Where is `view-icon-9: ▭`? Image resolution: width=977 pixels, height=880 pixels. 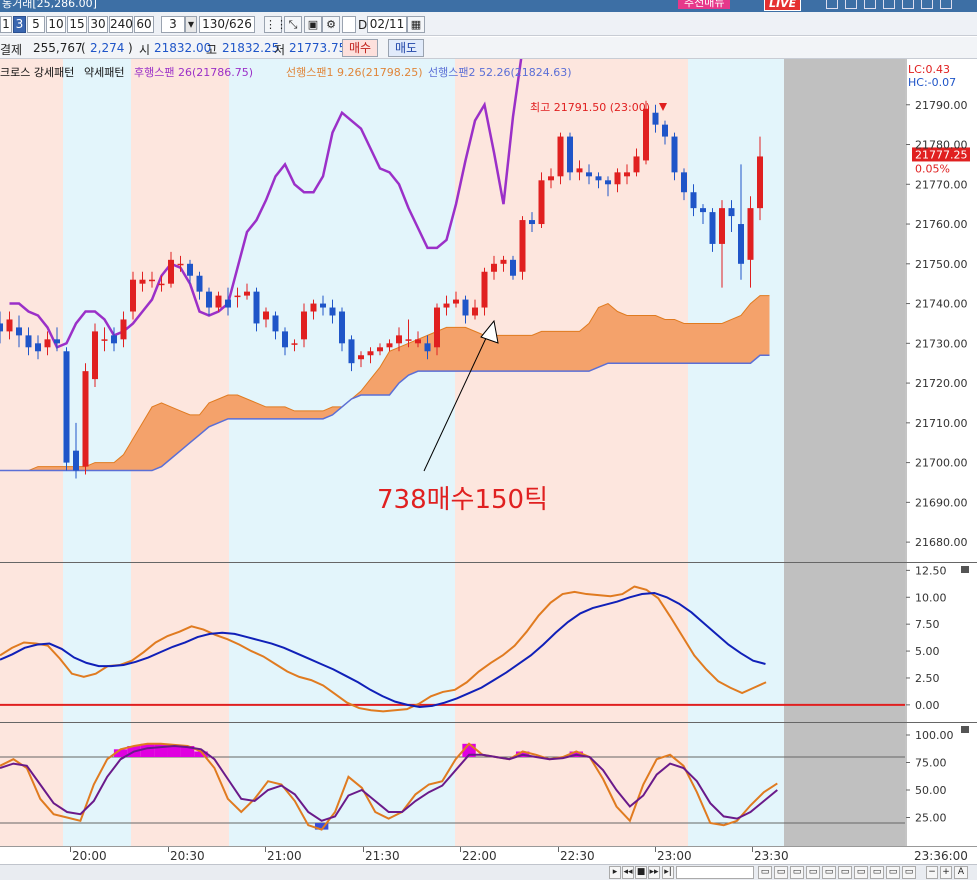
view-icon-9: ▭ is located at coordinates (893, 872).